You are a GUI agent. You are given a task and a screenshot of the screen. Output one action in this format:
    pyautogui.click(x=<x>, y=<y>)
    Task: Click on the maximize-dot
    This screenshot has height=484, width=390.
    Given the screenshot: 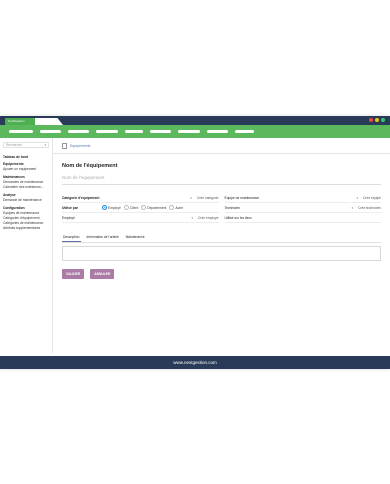 What is the action you would take?
    pyautogui.click(x=383, y=120)
    